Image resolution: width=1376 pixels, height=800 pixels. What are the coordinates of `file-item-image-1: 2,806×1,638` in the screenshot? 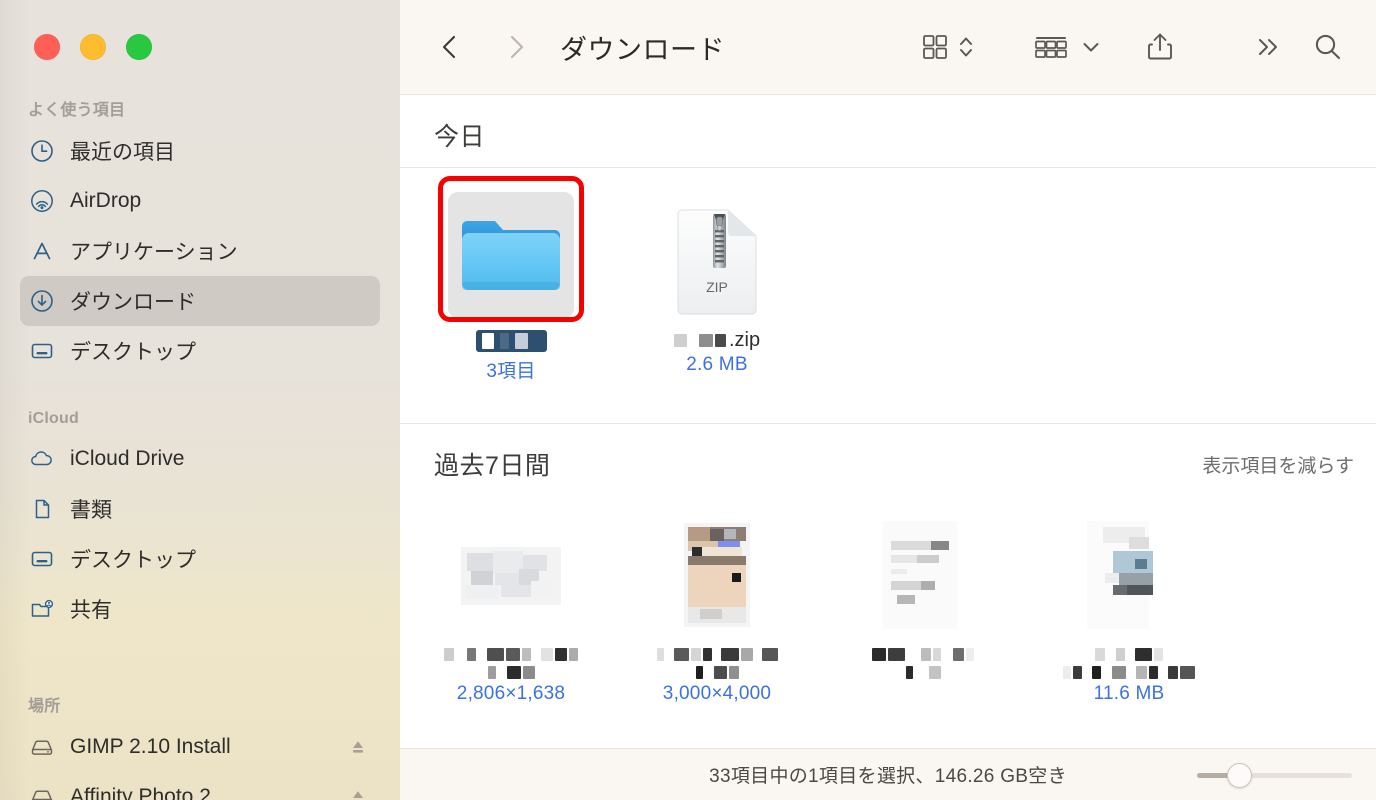 It's located at (511, 610).